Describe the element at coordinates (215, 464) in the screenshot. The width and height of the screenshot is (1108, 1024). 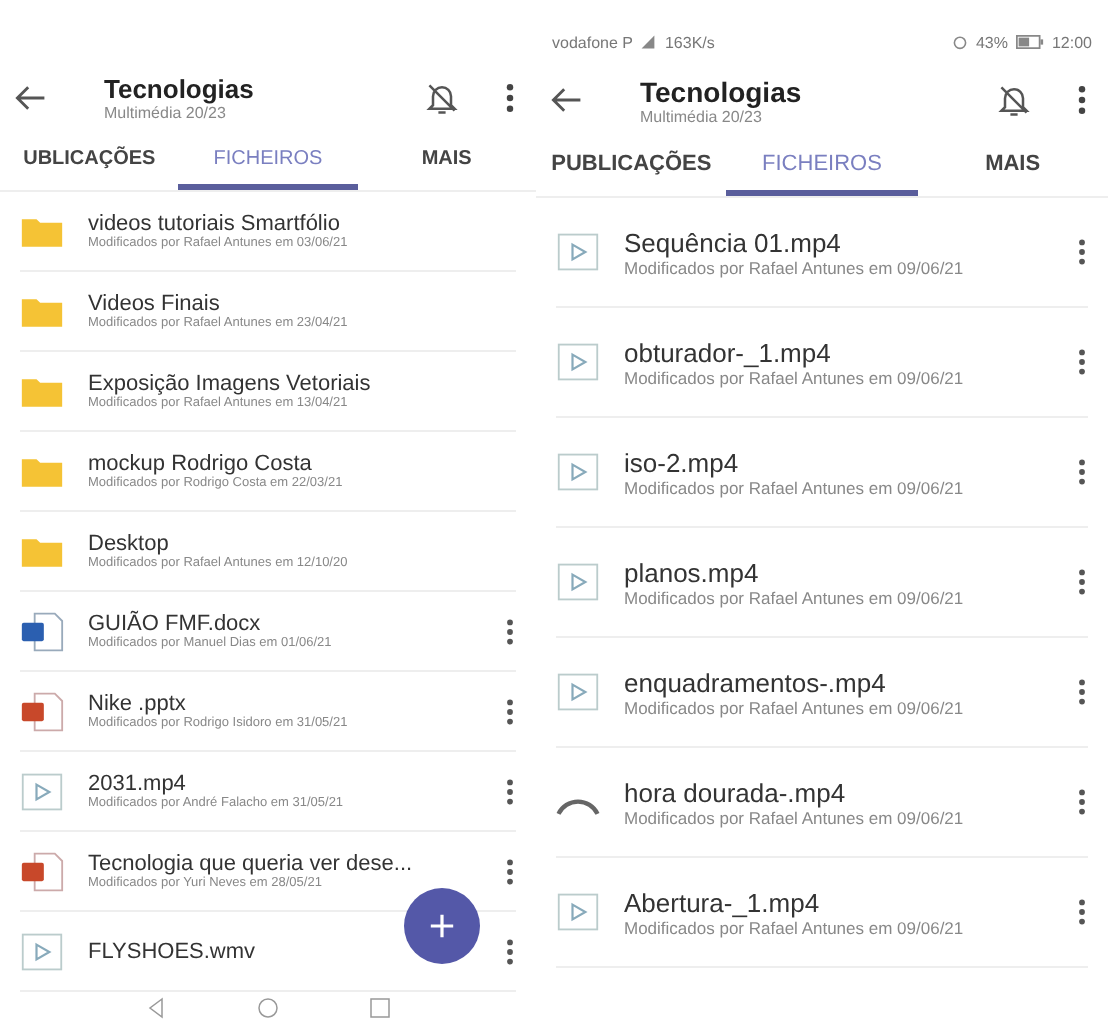
I see `file-name: mockup Rodrigo Costa` at that location.